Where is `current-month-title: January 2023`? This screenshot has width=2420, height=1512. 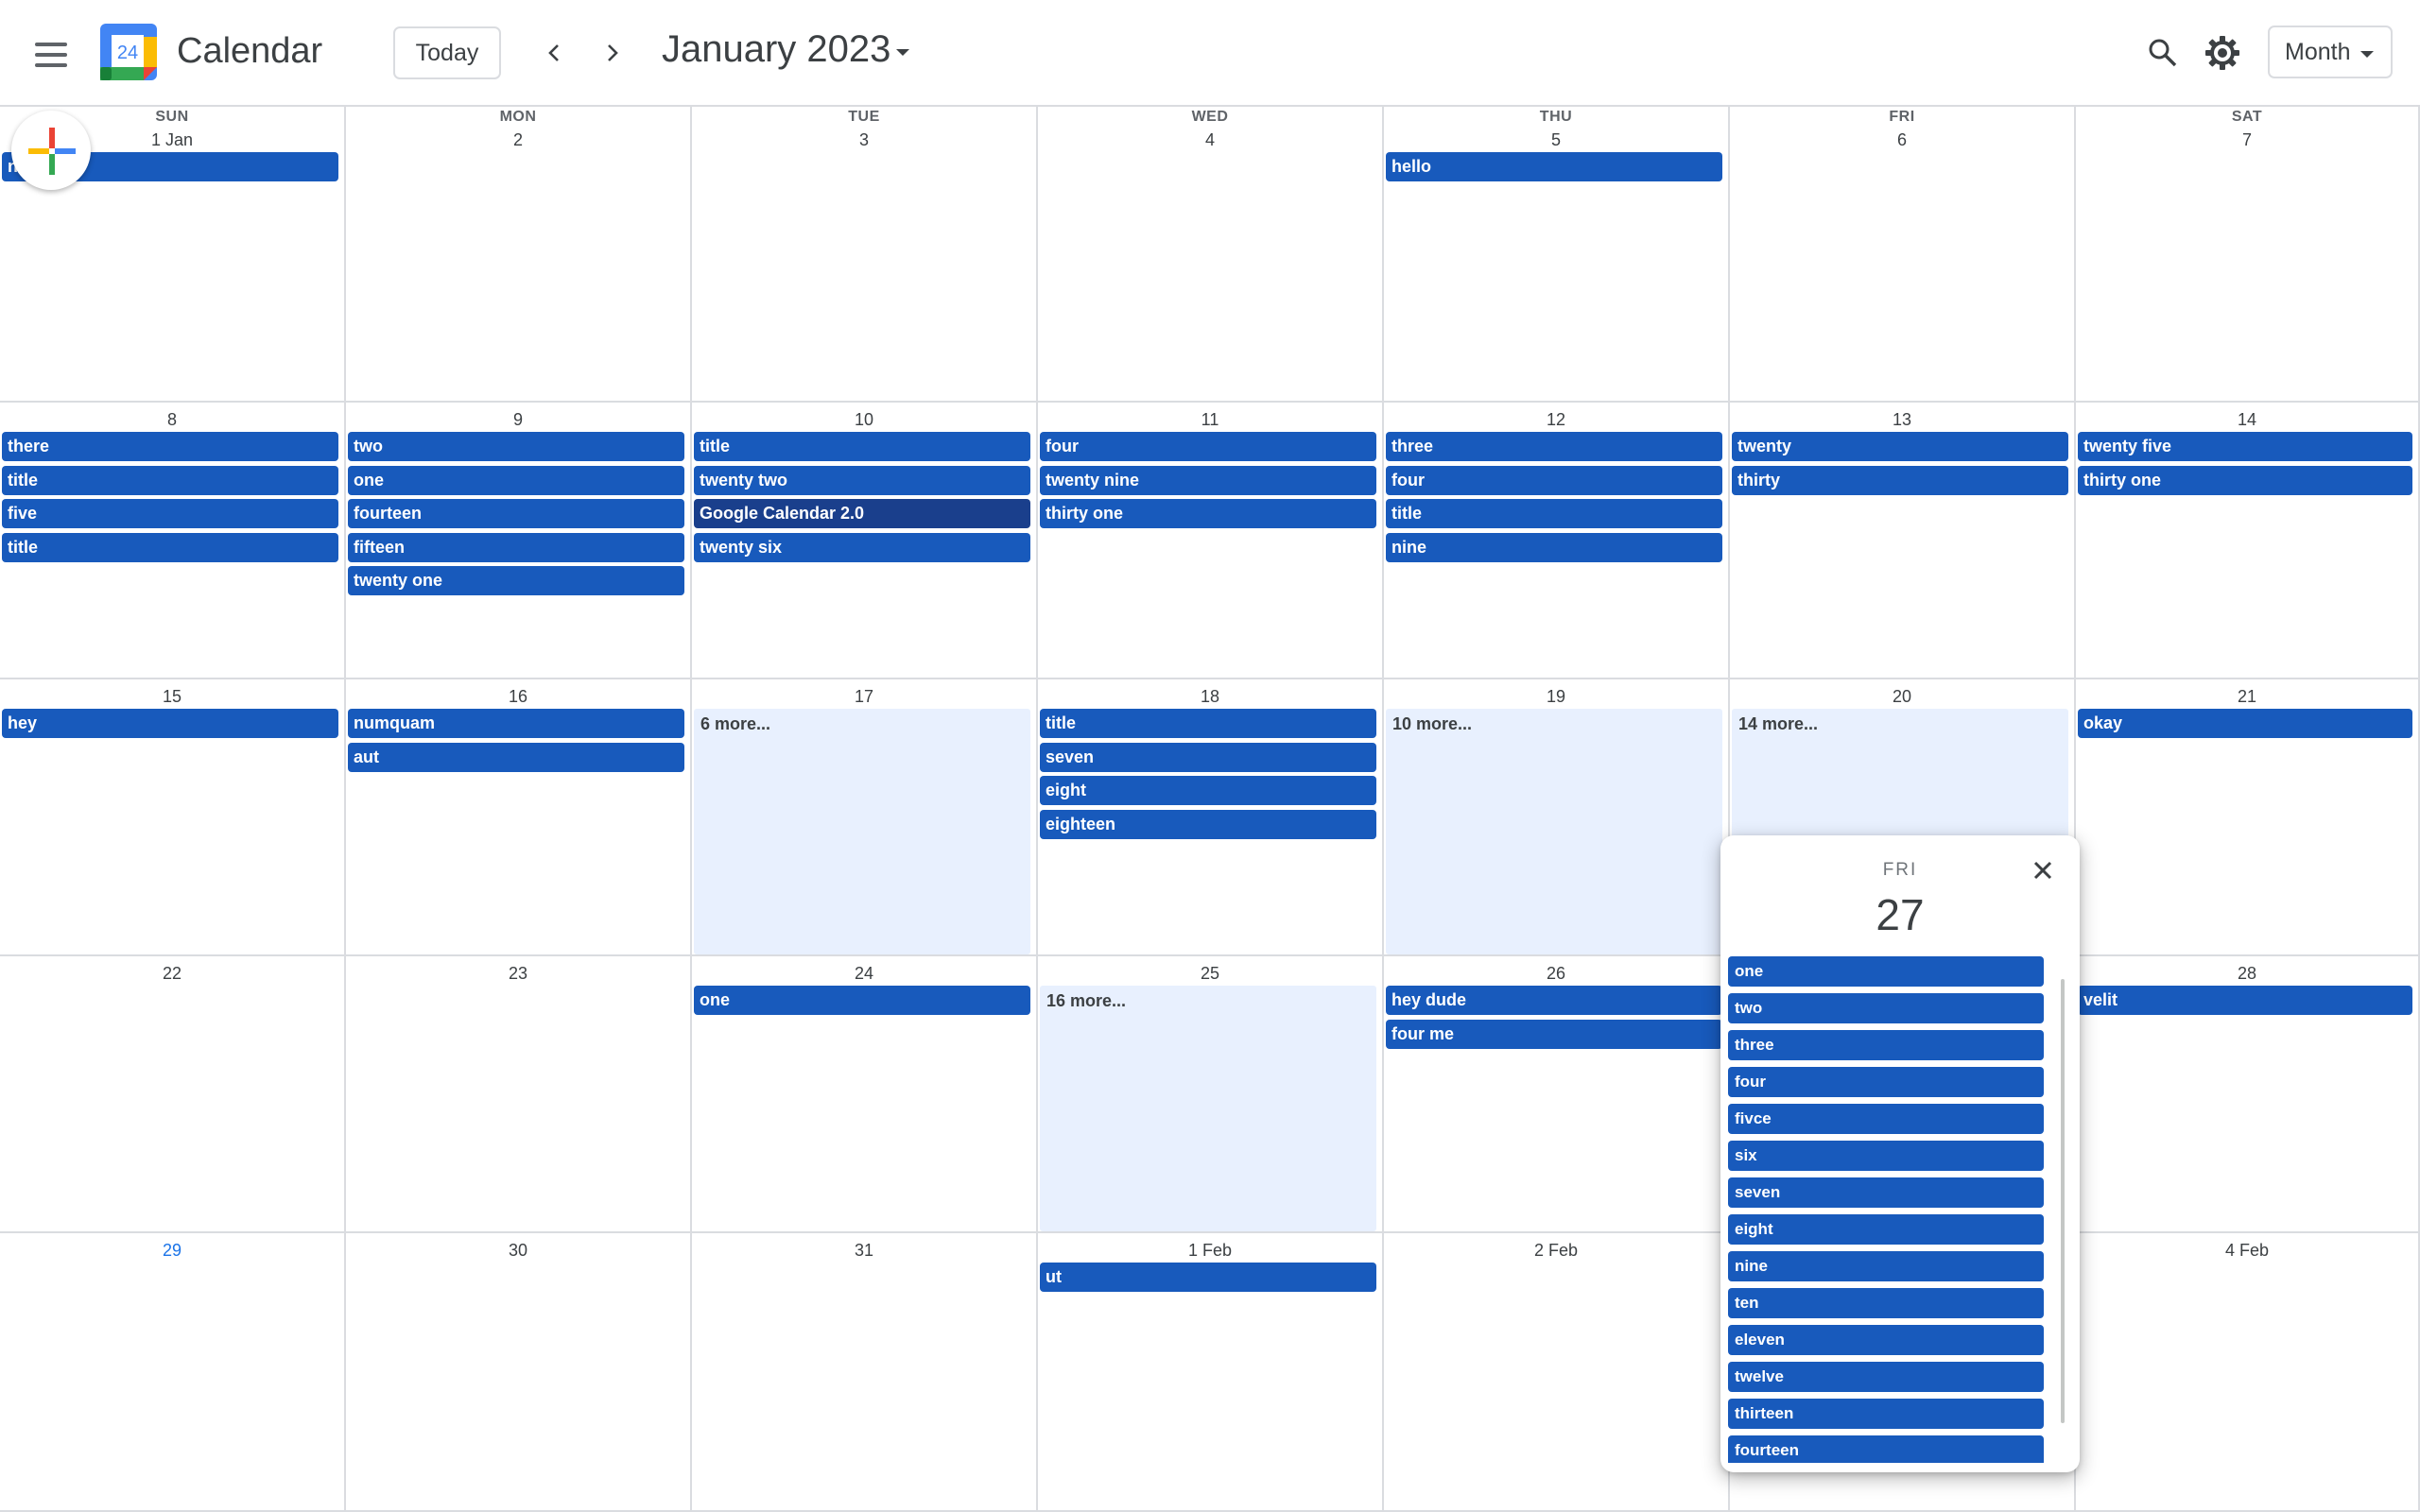 current-month-title: January 2023 is located at coordinates (776, 49).